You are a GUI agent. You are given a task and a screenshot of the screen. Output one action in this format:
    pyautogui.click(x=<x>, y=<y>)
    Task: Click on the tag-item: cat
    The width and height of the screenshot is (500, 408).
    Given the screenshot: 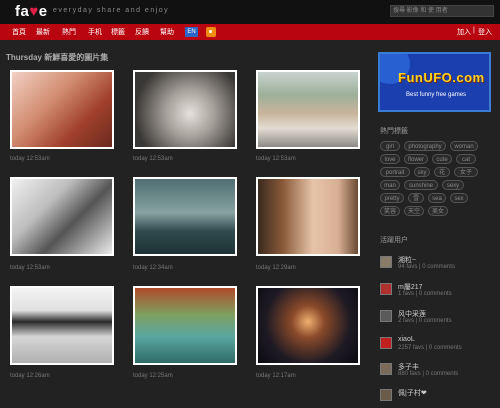 What is the action you would take?
    pyautogui.click(x=466, y=159)
    